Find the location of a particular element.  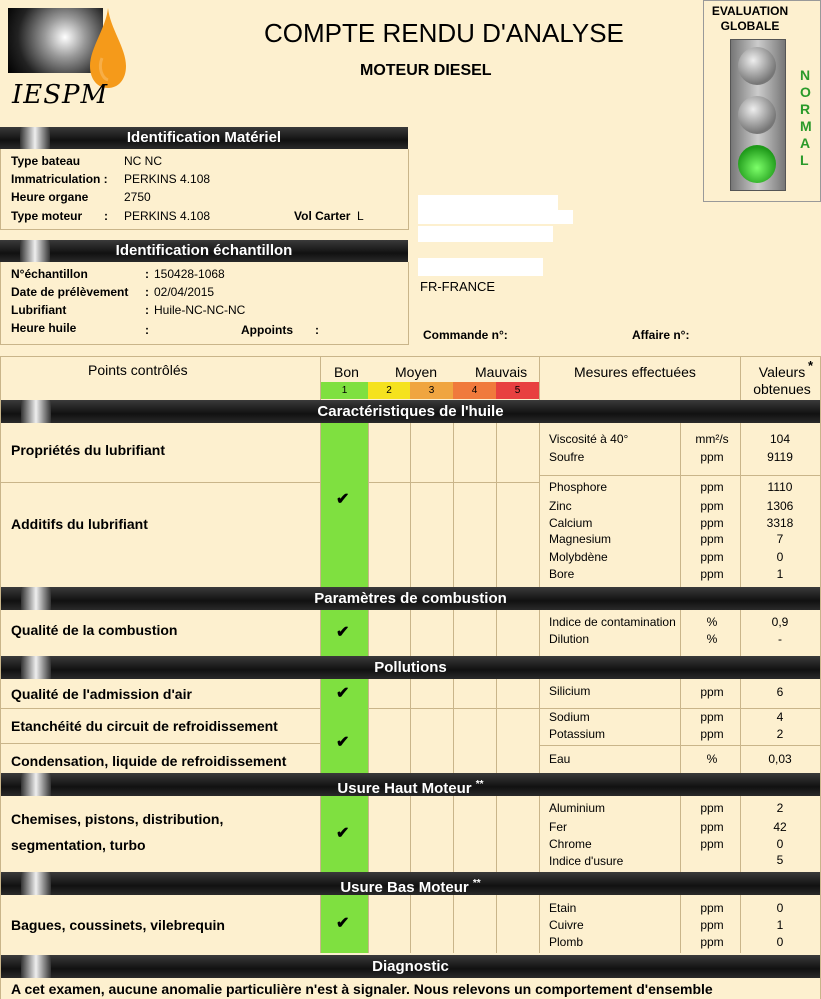

measure-name: Magnesium is located at coordinates (580, 539).